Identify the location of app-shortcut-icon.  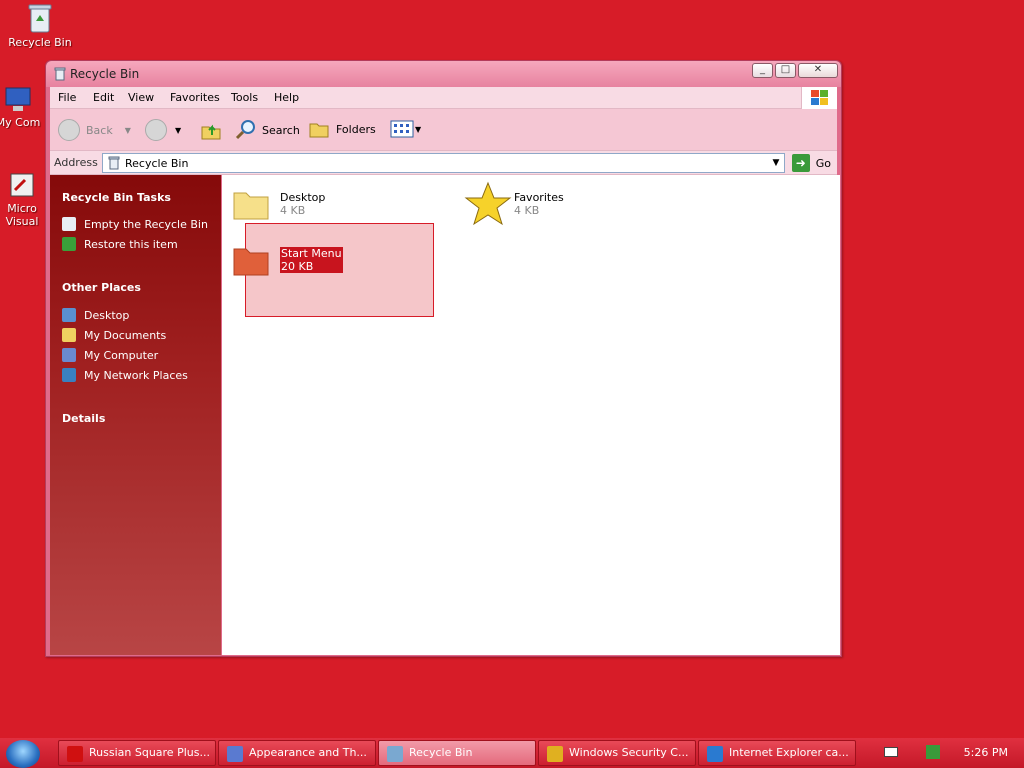
(22, 185).